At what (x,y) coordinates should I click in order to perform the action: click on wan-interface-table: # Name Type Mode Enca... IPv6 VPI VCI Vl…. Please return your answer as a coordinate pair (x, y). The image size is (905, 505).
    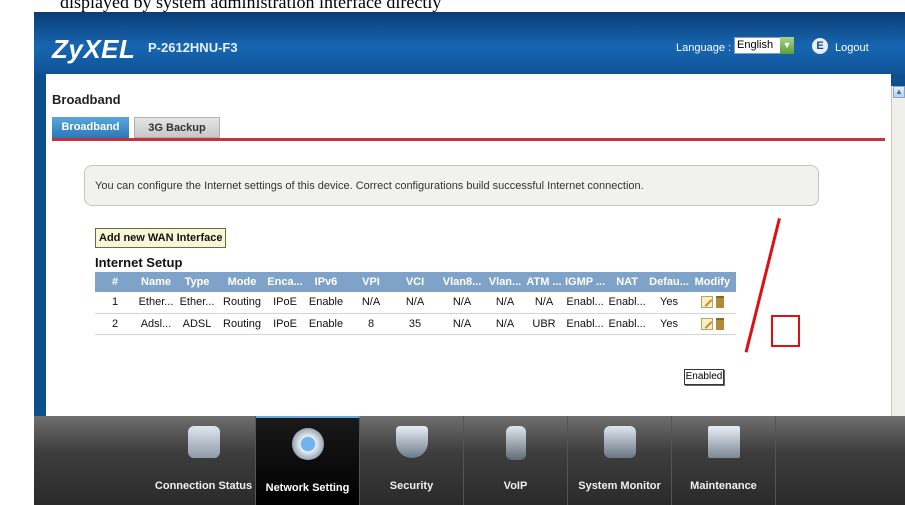
    Looking at the image, I should click on (415, 303).